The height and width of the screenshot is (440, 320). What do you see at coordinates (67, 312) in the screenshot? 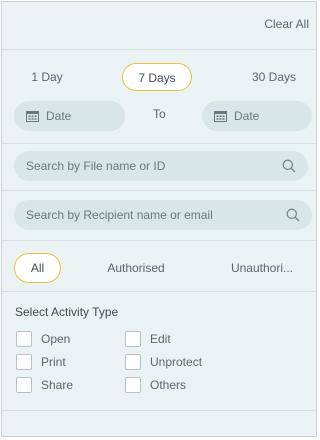
I see `activity-type-title: Select Activity Type` at bounding box center [67, 312].